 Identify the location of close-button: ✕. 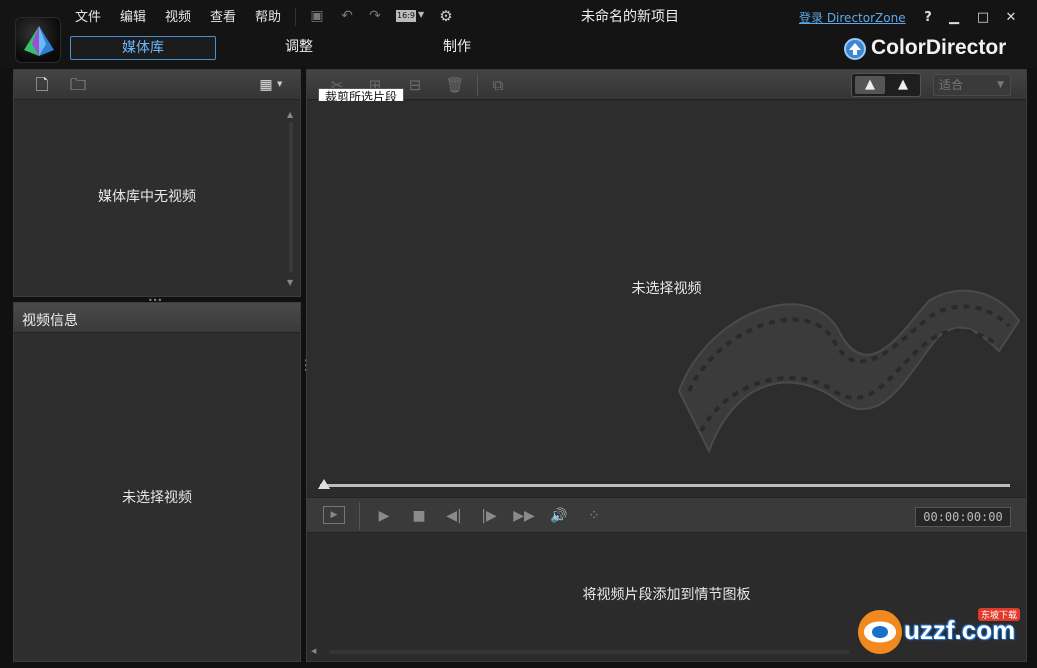
(1011, 18).